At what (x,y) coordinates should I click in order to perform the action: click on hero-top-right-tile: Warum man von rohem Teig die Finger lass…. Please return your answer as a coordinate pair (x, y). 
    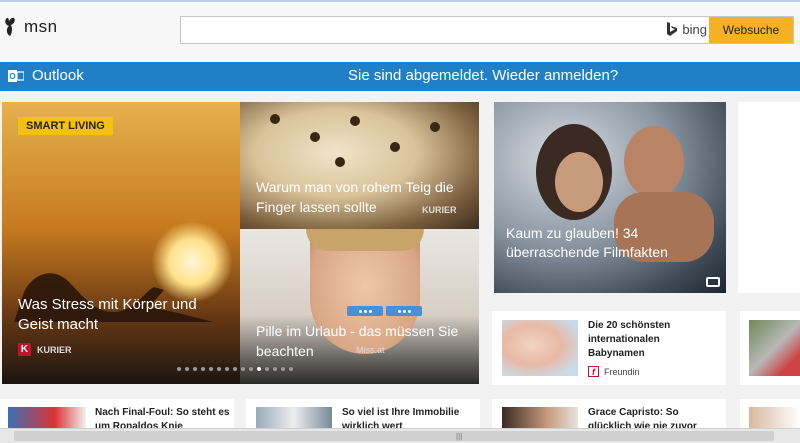
    Looking at the image, I should click on (359, 165).